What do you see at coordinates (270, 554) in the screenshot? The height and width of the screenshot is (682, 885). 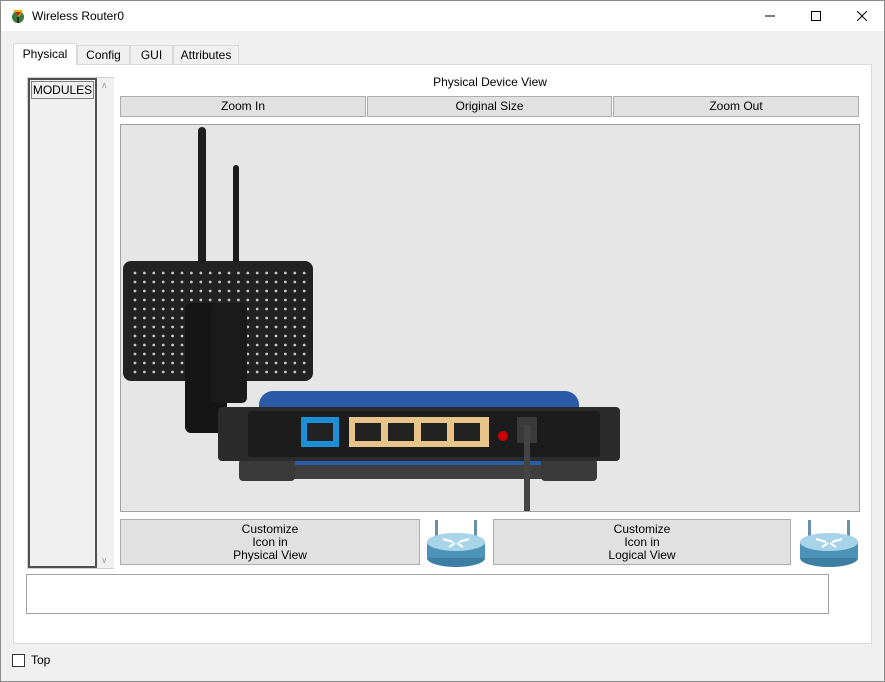 I see `customize-physical-line3: Physical View` at bounding box center [270, 554].